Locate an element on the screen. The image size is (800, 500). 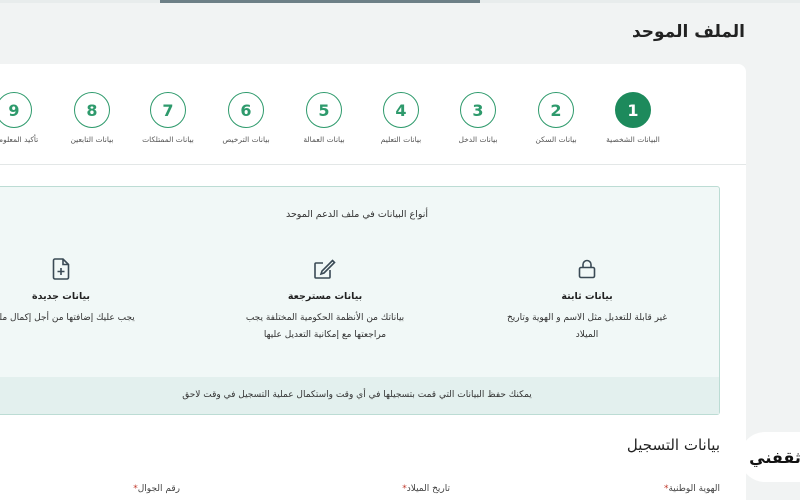
type-name: بيانات جديدة is located at coordinates (61, 296).